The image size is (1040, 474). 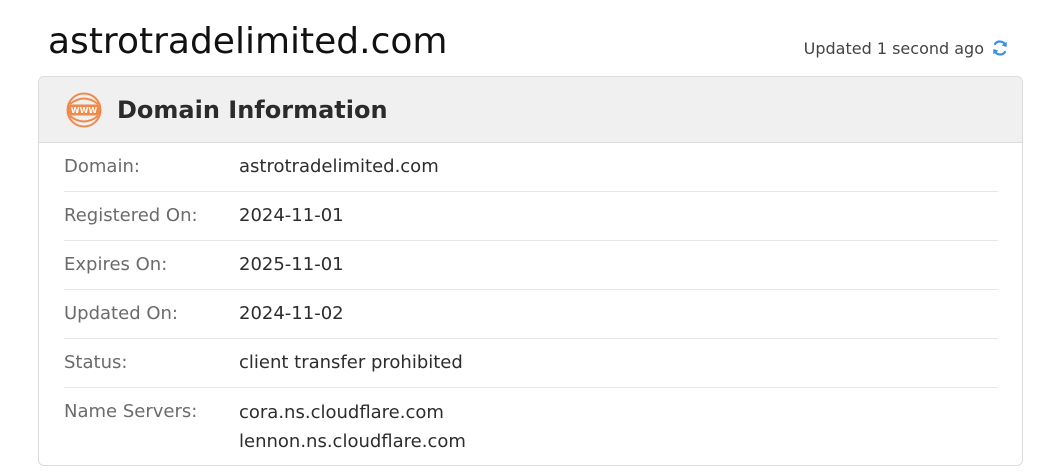 What do you see at coordinates (116, 264) in the screenshot?
I see `row-label: Expires On:` at bounding box center [116, 264].